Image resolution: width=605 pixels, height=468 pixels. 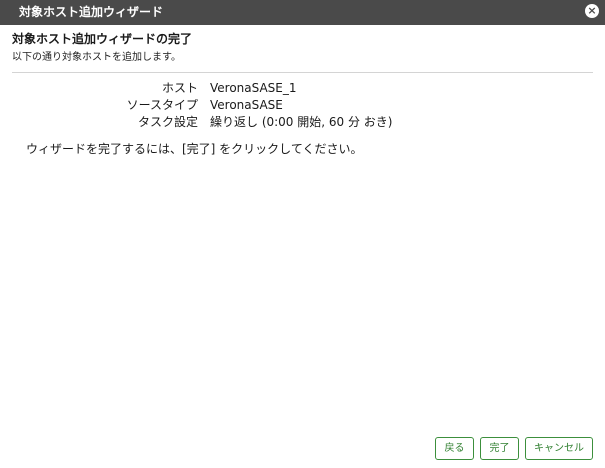 I want to click on summary-row-task-setting: タスク設定 繰り返し (0:00 開始, 60 分 おき), so click(x=302, y=122).